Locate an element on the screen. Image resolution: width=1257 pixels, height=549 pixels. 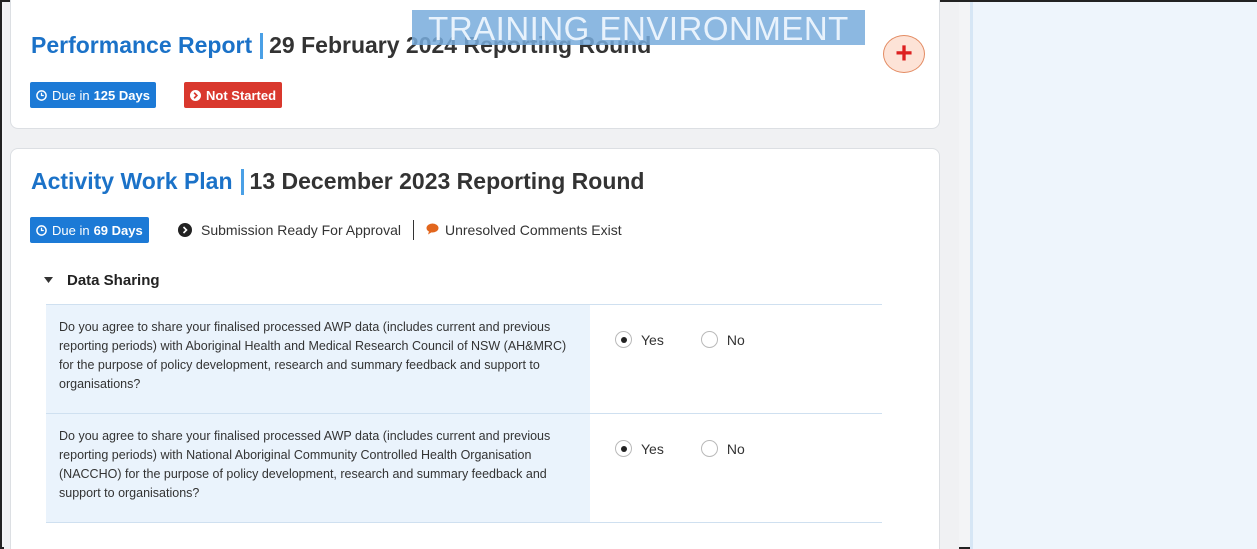
activity-work-plan-due-badge: Due in 69 Days is located at coordinates (89, 230).